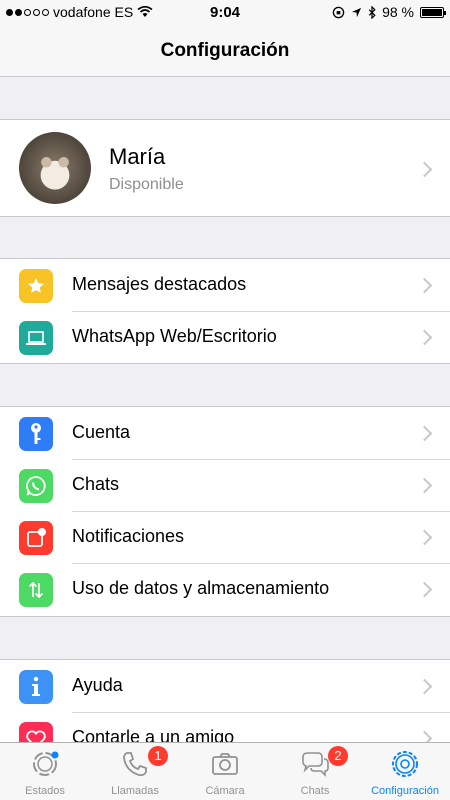 The height and width of the screenshot is (800, 450). I want to click on row-label: Chats, so click(96, 484).